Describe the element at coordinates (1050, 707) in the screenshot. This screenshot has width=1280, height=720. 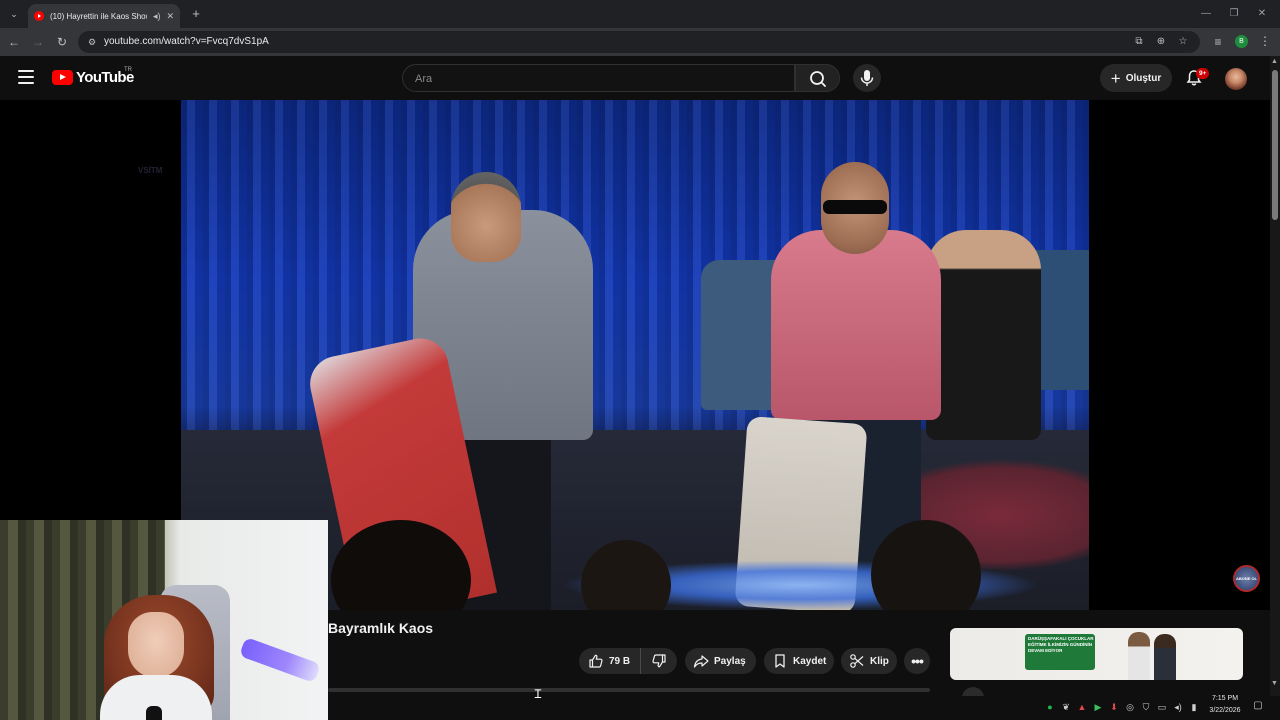
I see `spotify-icon: ●` at that location.